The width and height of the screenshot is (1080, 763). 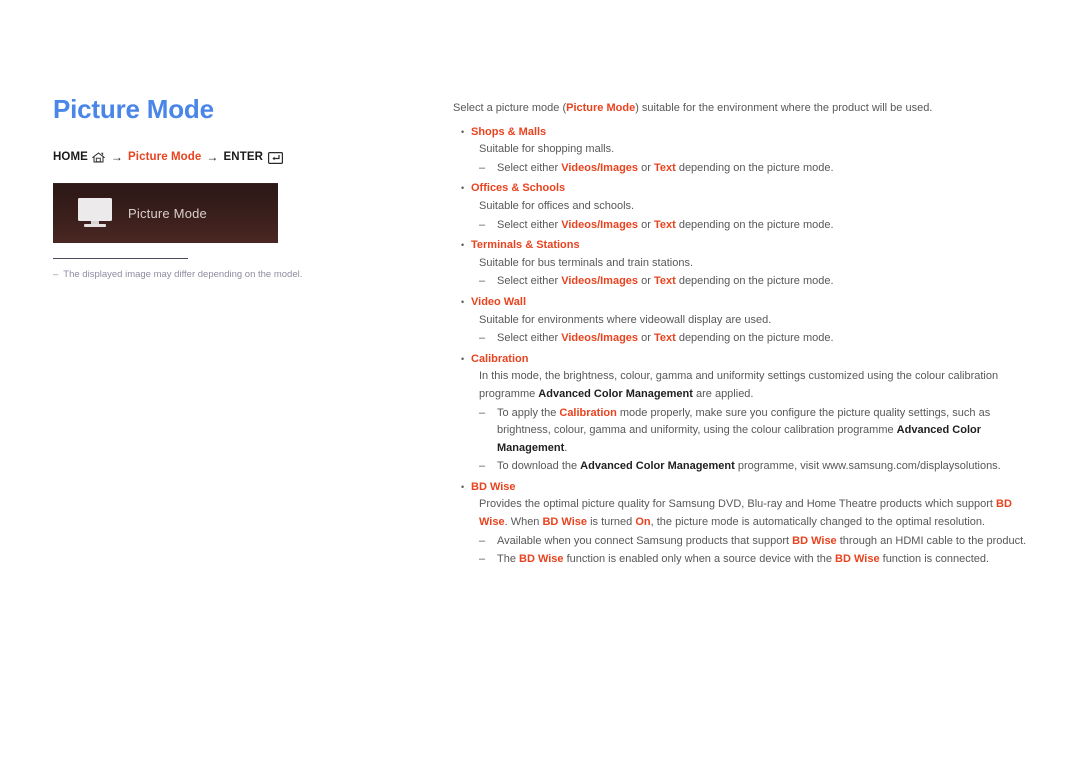 I want to click on cal-sub1-term: Calibration, so click(x=588, y=412).